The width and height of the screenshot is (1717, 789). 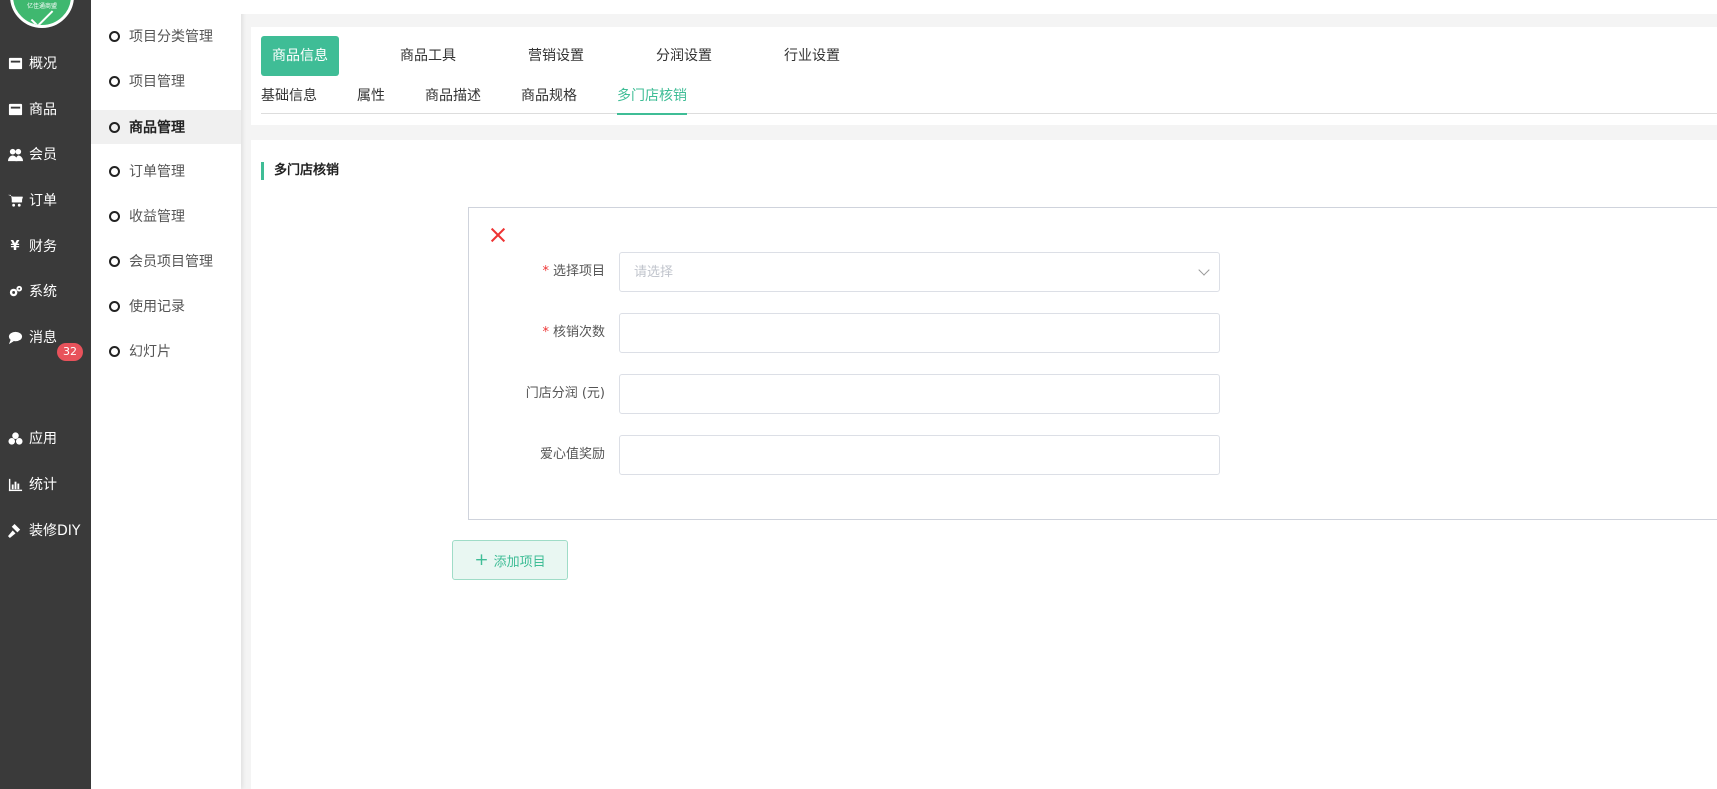 What do you see at coordinates (15, 530) in the screenshot?
I see `hammer-icon` at bounding box center [15, 530].